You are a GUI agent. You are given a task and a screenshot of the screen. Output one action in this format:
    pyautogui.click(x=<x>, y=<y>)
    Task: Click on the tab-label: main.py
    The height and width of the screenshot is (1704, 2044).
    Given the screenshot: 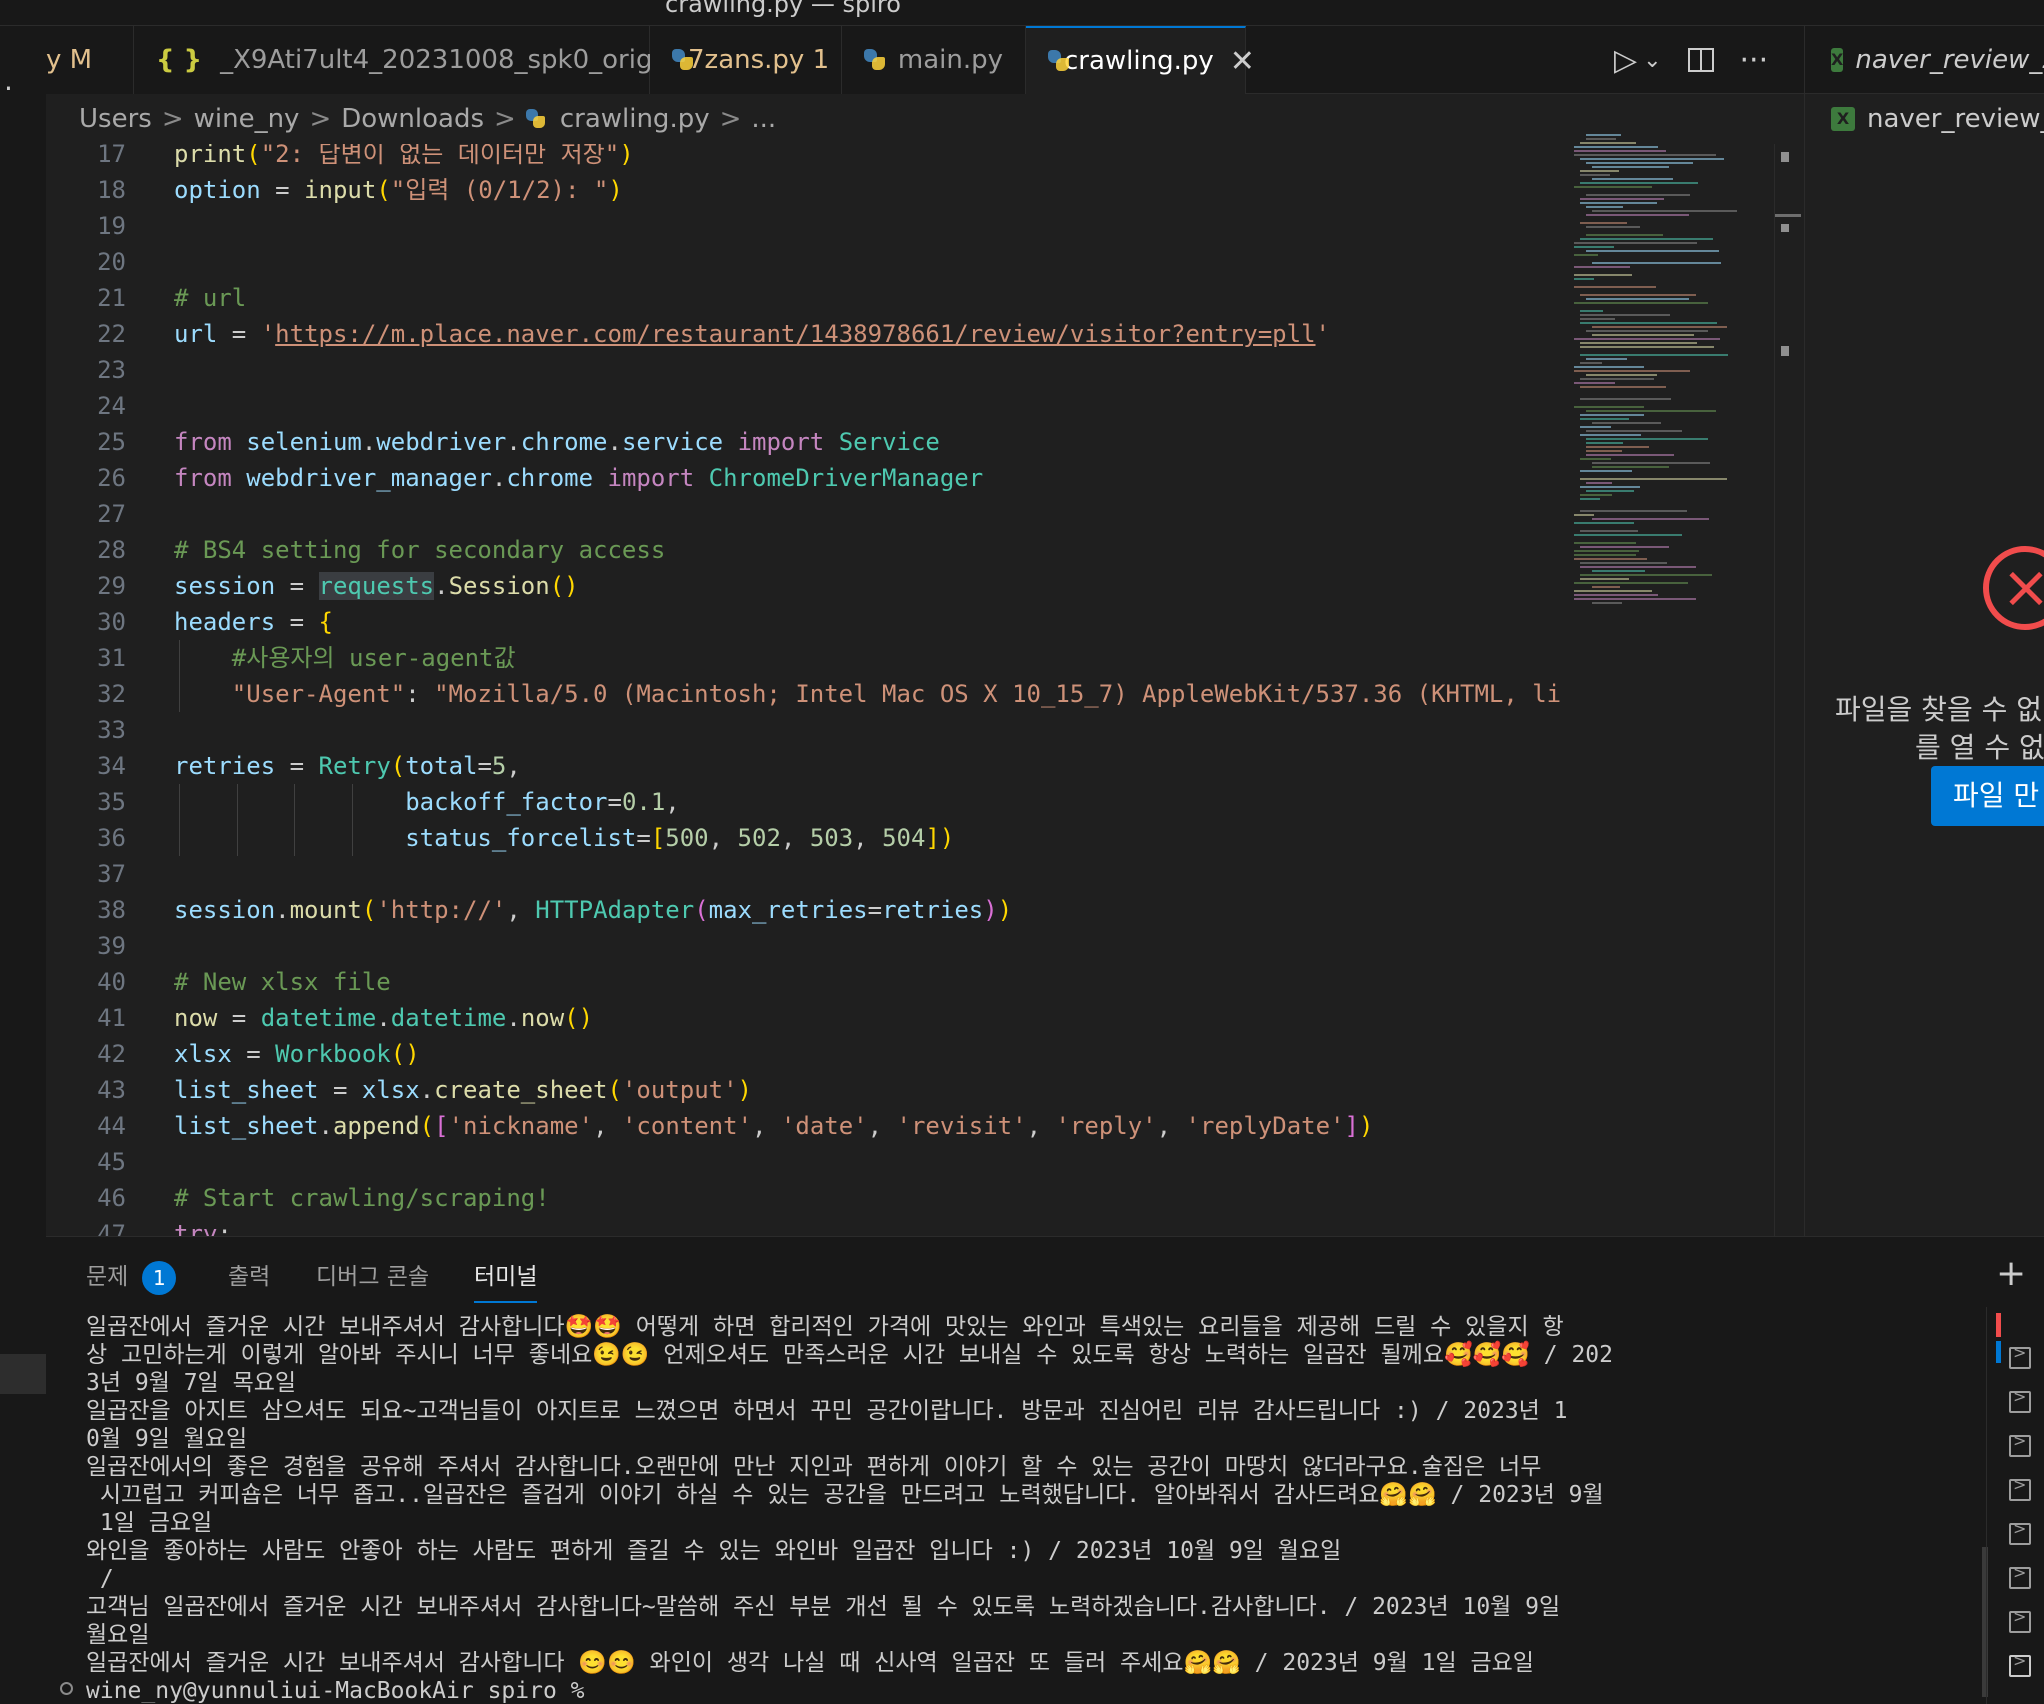 What is the action you would take?
    pyautogui.click(x=950, y=60)
    